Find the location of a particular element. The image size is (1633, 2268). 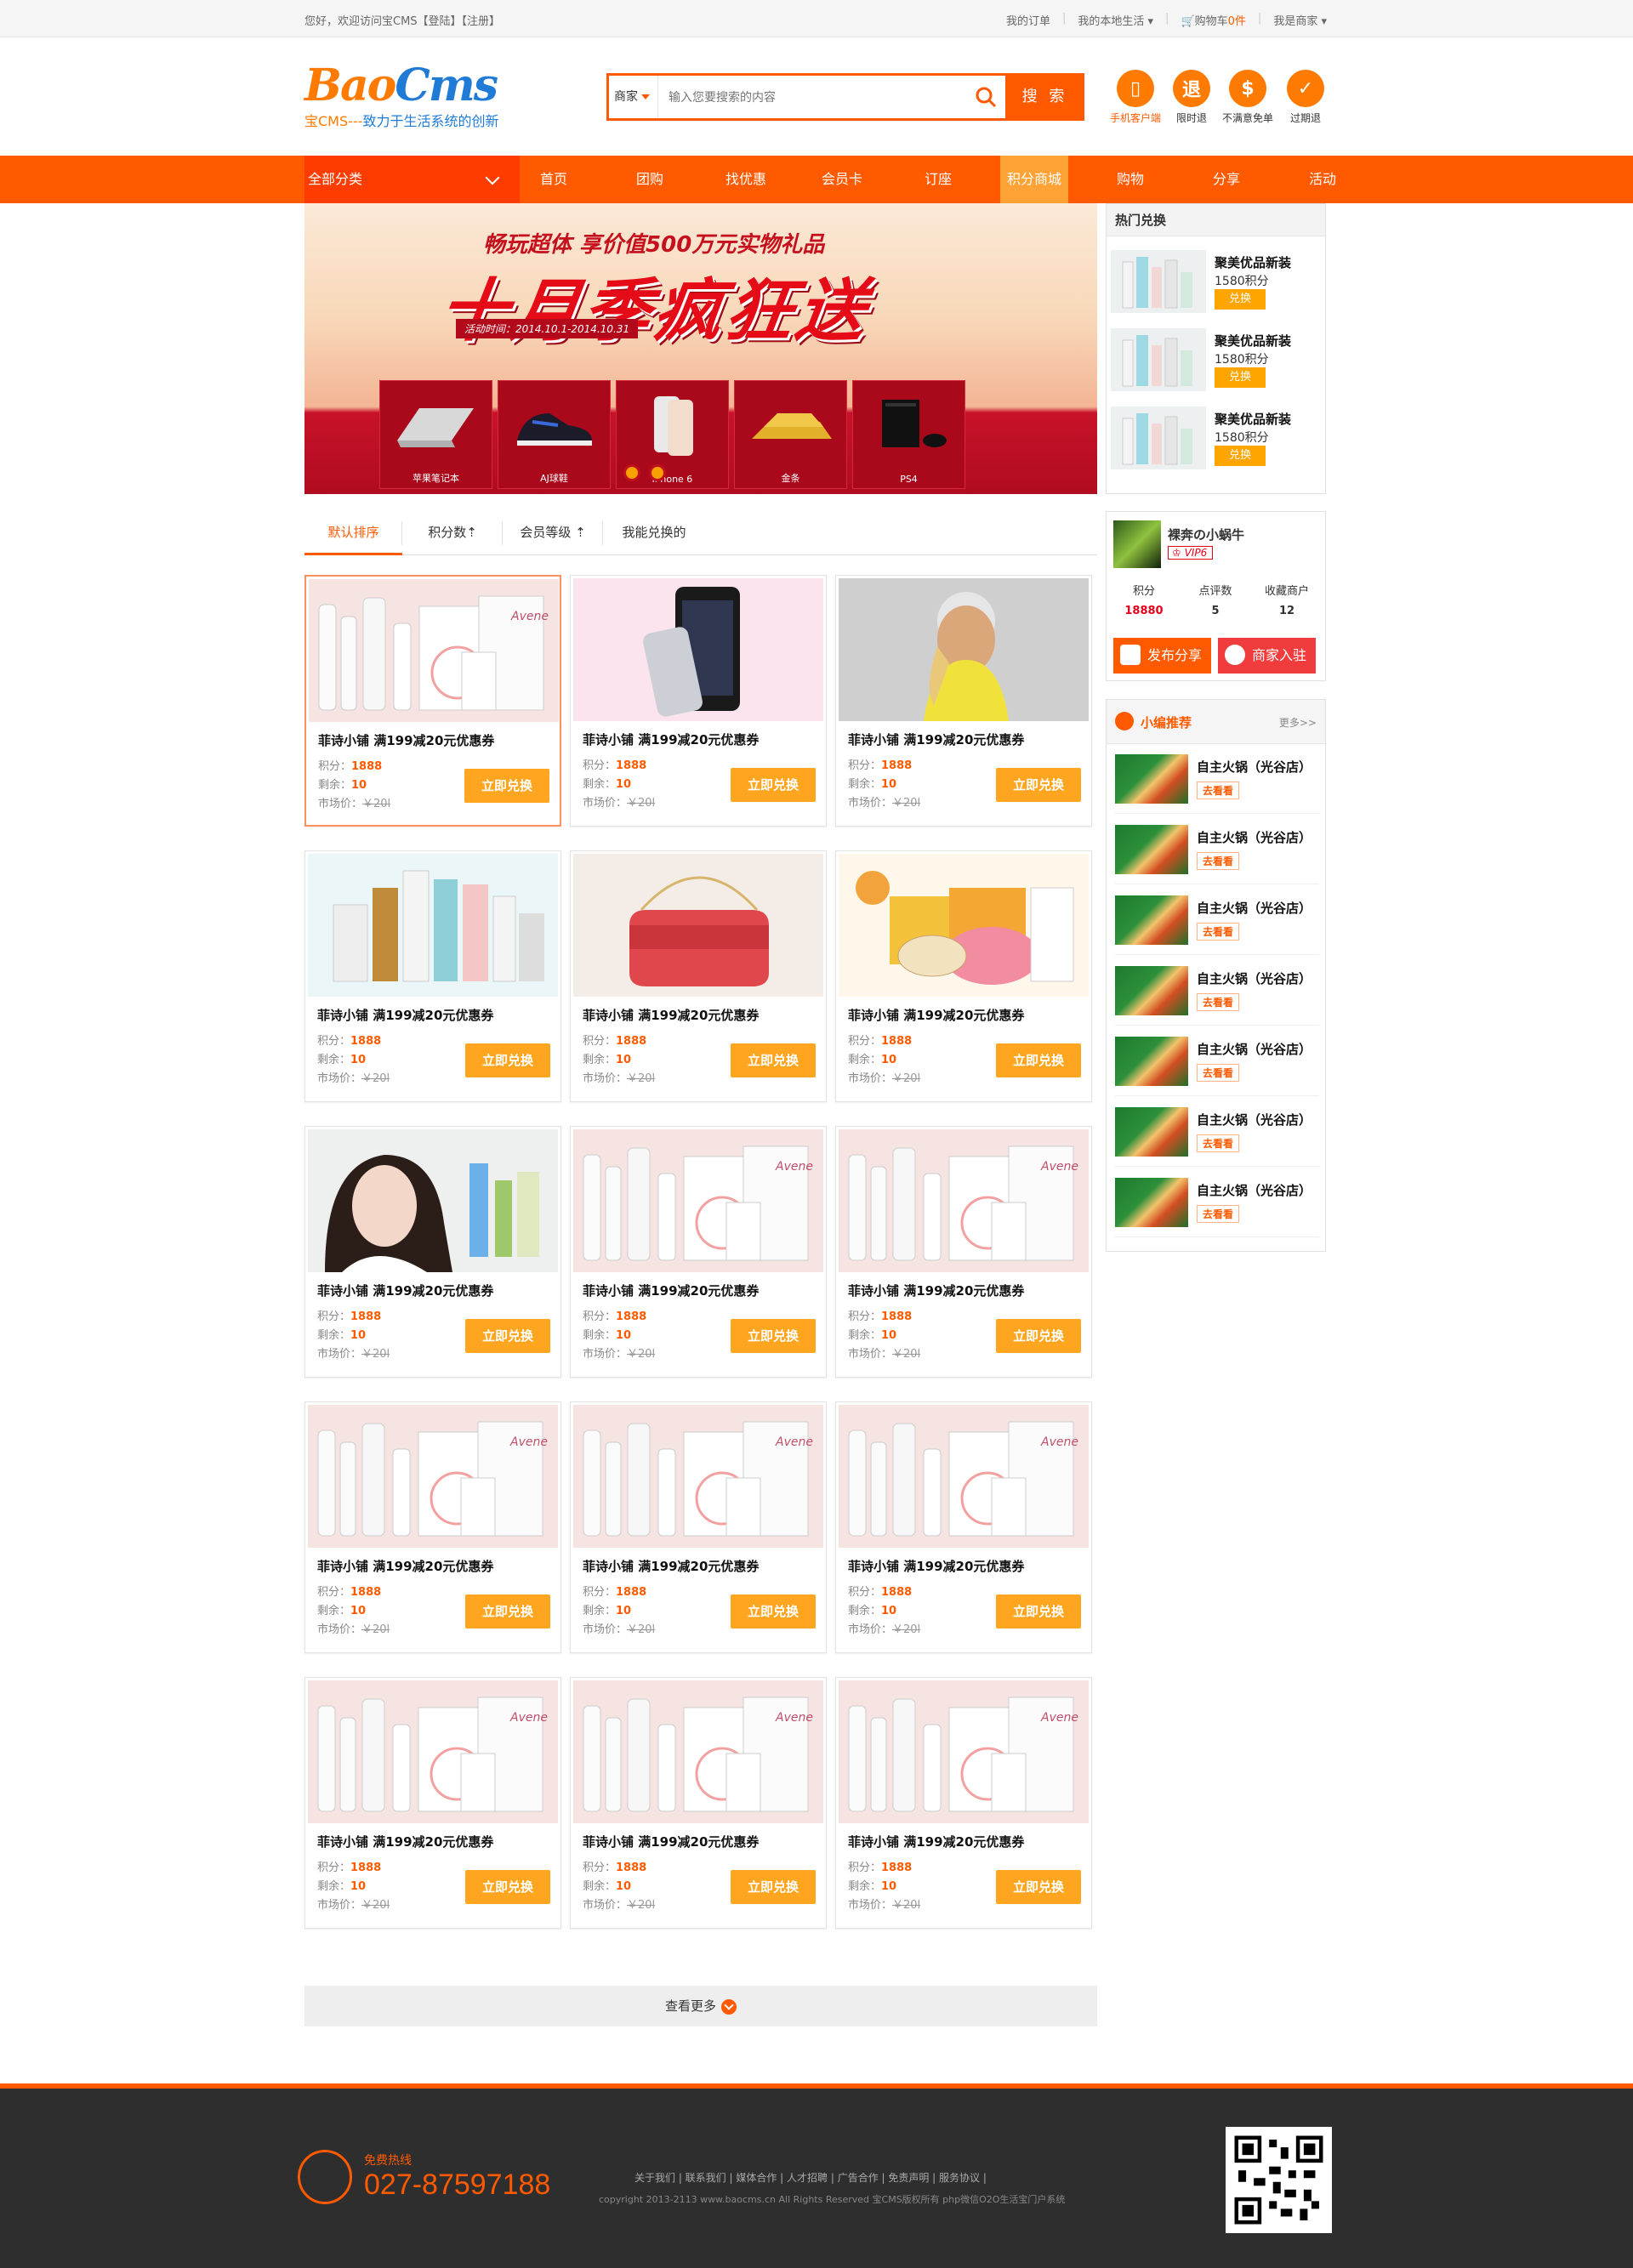

sort-can-exchange: 我能兑换的 is located at coordinates (654, 533).